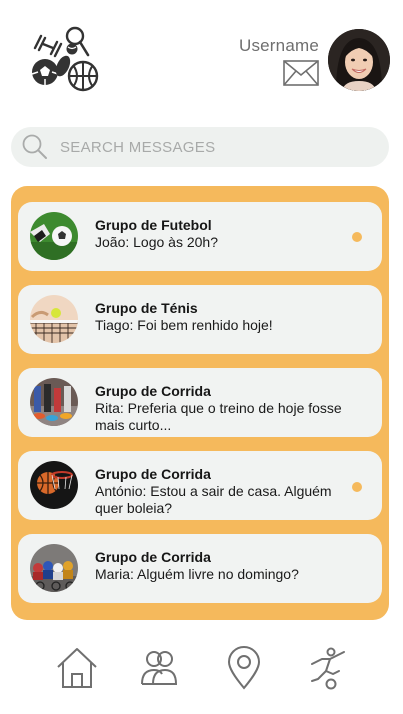  I want to click on nav-location, so click(244, 670).